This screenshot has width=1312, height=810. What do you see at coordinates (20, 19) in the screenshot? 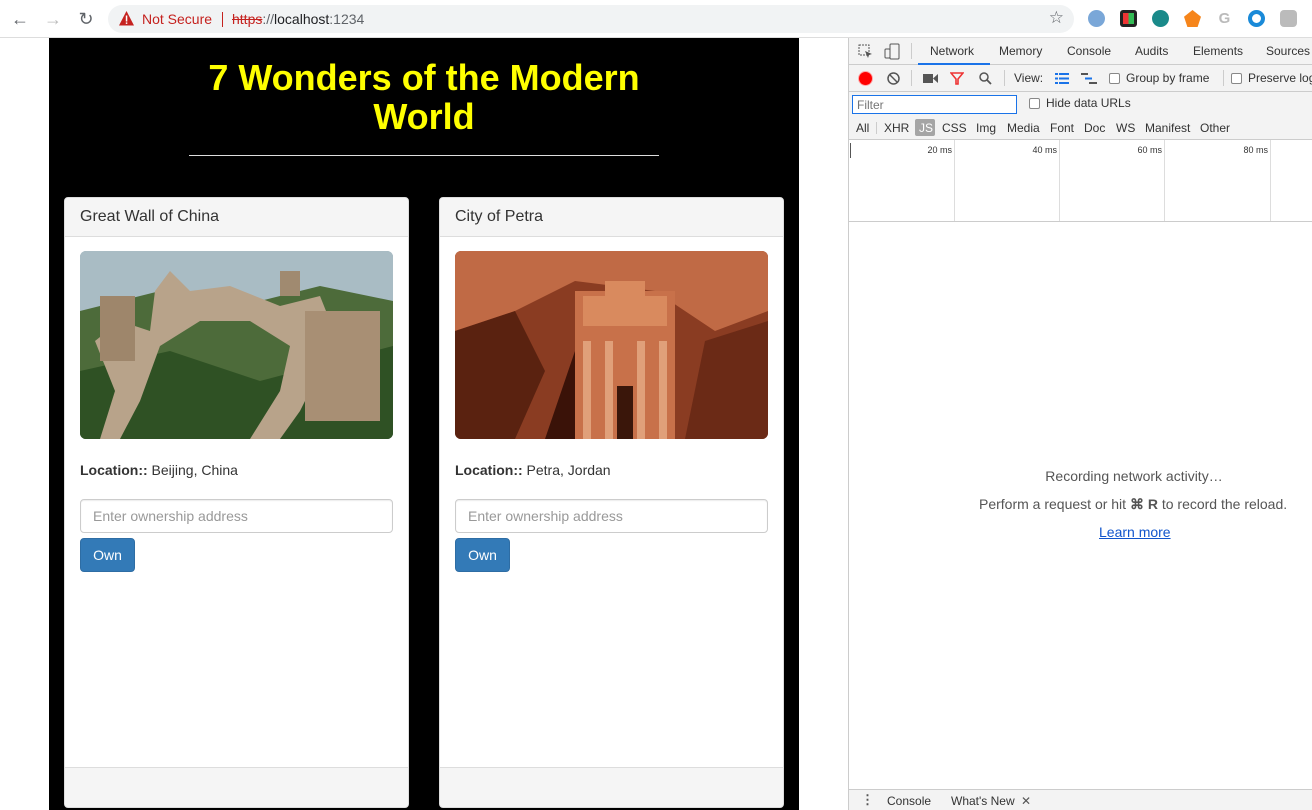
I see `back-arrow-icon: ←` at bounding box center [20, 19].